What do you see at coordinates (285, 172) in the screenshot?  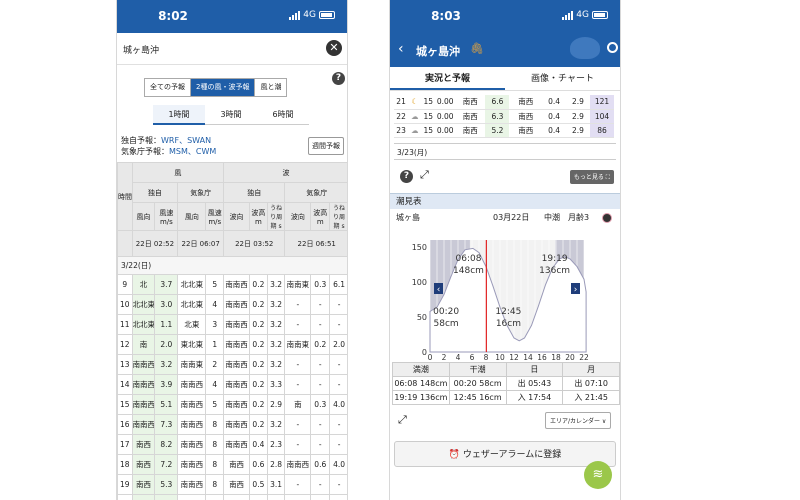 I see `wave-header: 波` at bounding box center [285, 172].